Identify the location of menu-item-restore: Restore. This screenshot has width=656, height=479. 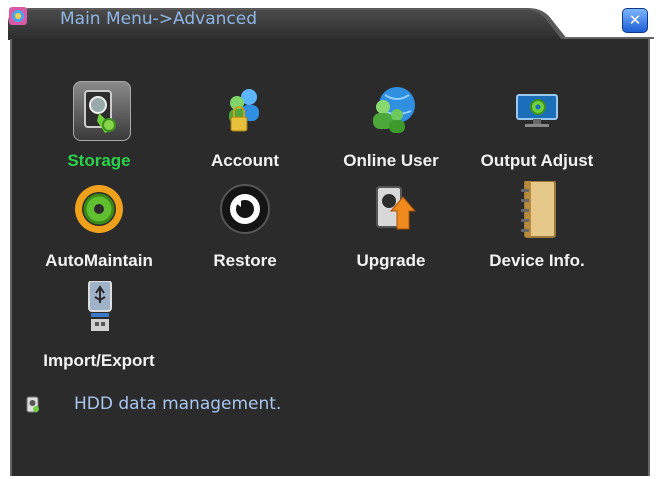
(245, 227).